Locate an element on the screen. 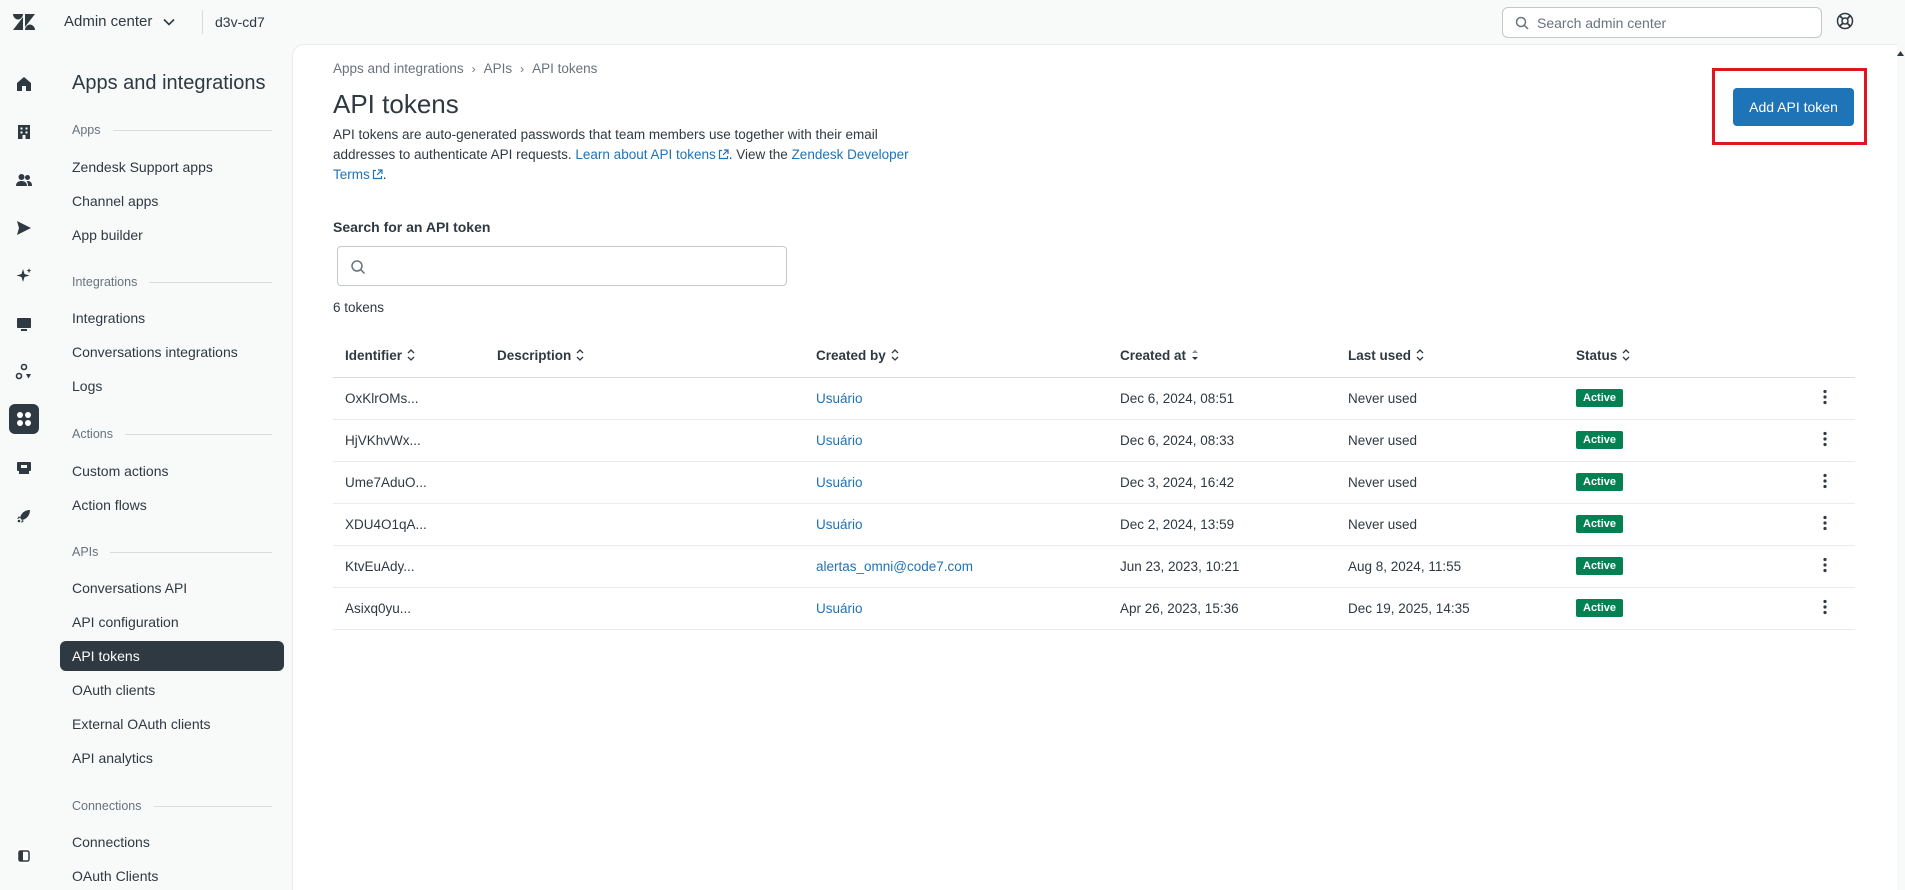 The image size is (1905, 890). rail-home is located at coordinates (24, 84).